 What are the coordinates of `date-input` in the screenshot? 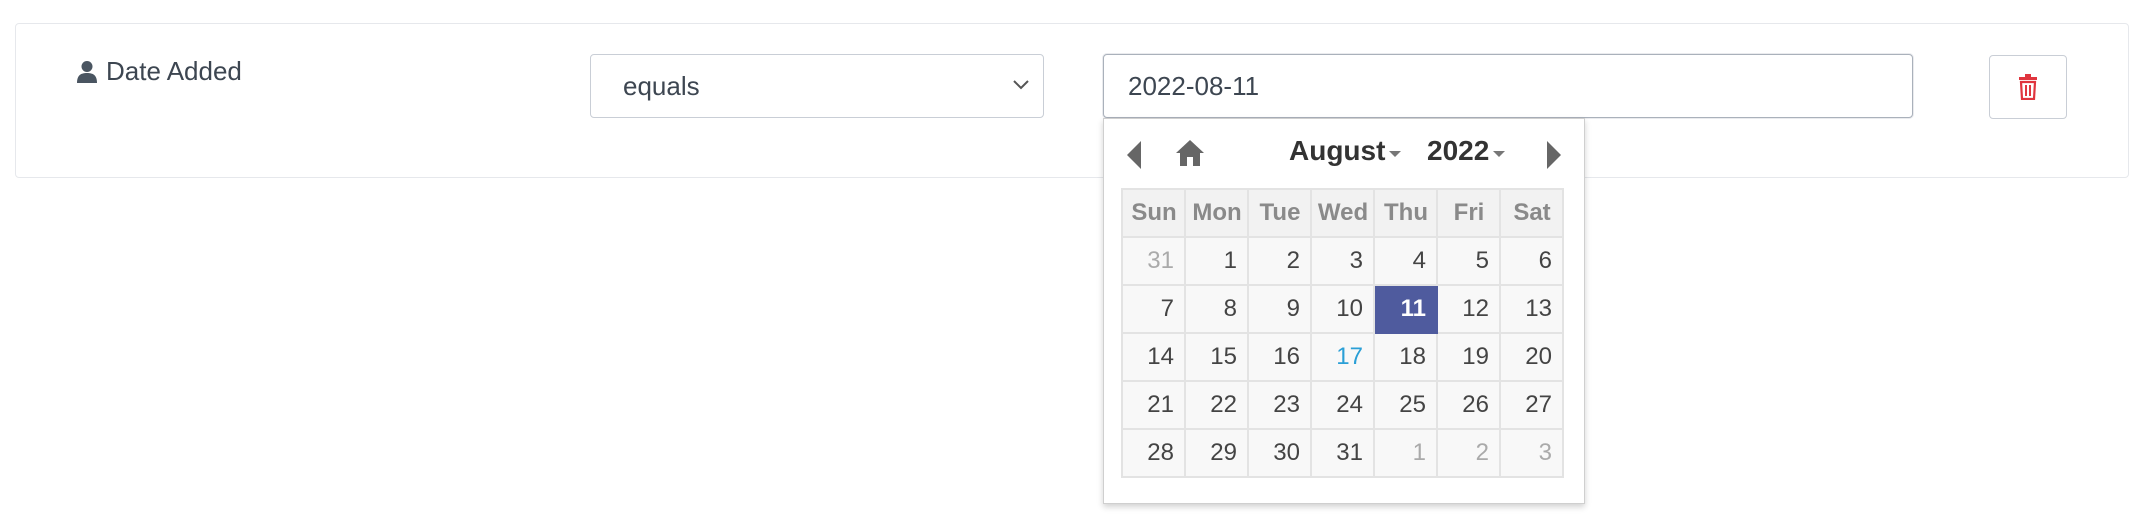 It's located at (1508, 86).